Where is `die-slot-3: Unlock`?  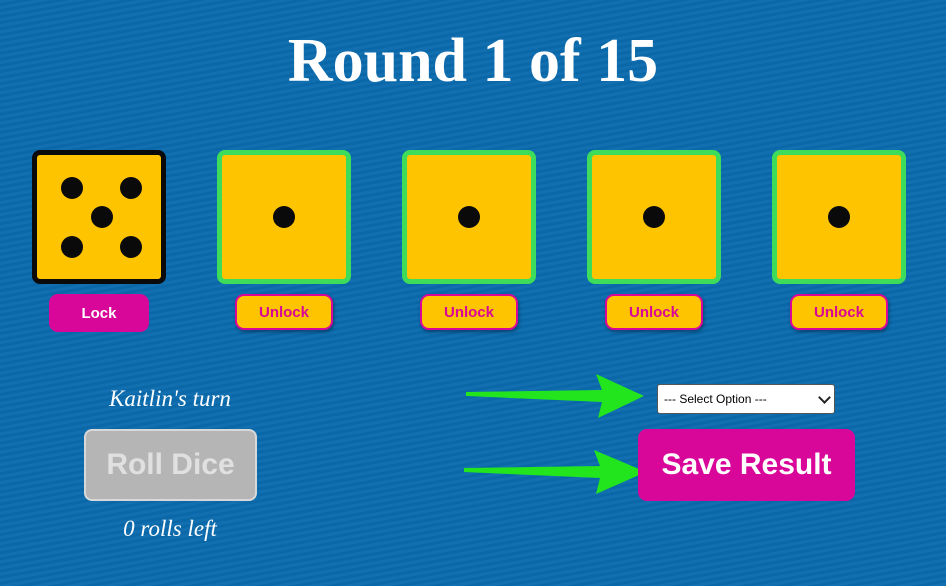
die-slot-3: Unlock is located at coordinates (470, 240).